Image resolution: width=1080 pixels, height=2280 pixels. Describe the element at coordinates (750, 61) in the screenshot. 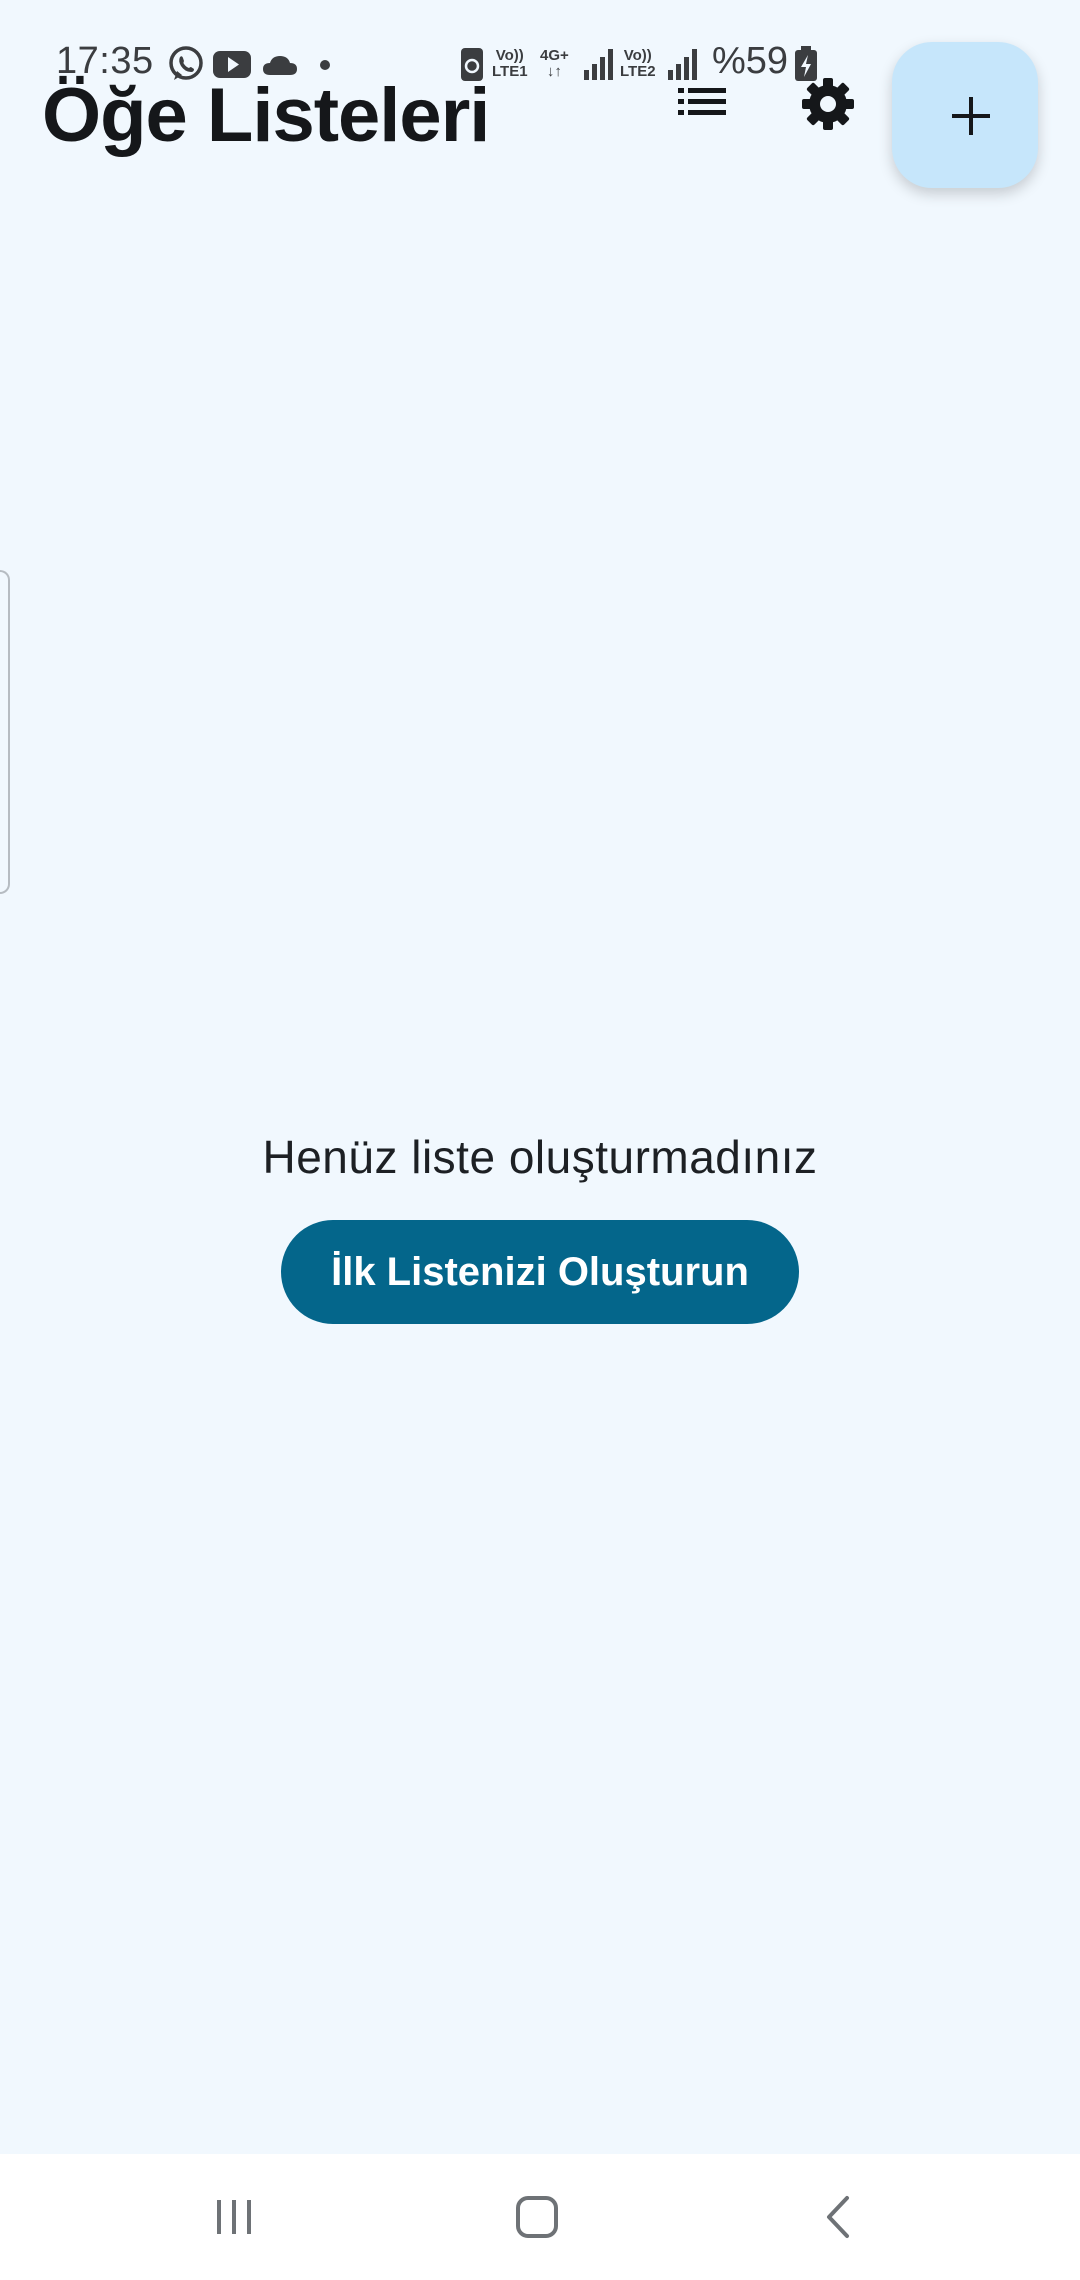

I see `battery-percent: %59` at that location.